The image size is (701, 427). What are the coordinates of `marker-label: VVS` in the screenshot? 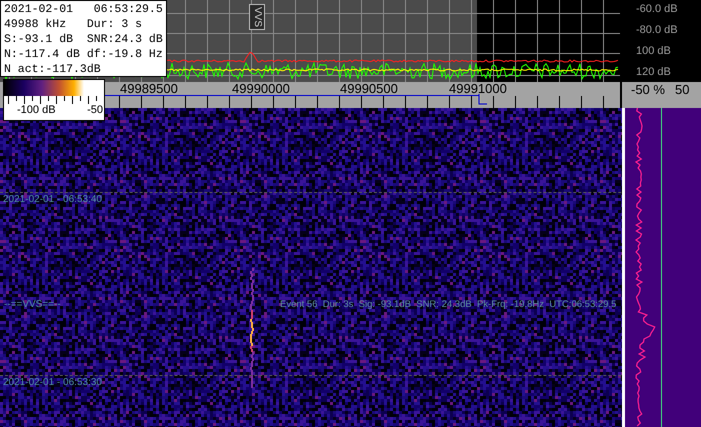 It's located at (257, 17).